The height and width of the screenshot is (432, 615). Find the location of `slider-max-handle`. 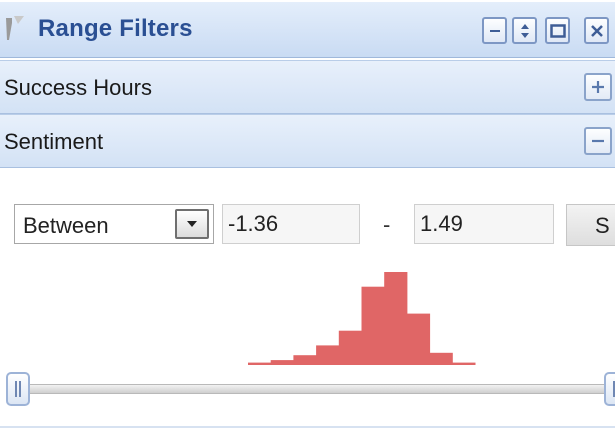

slider-max-handle is located at coordinates (609, 389).